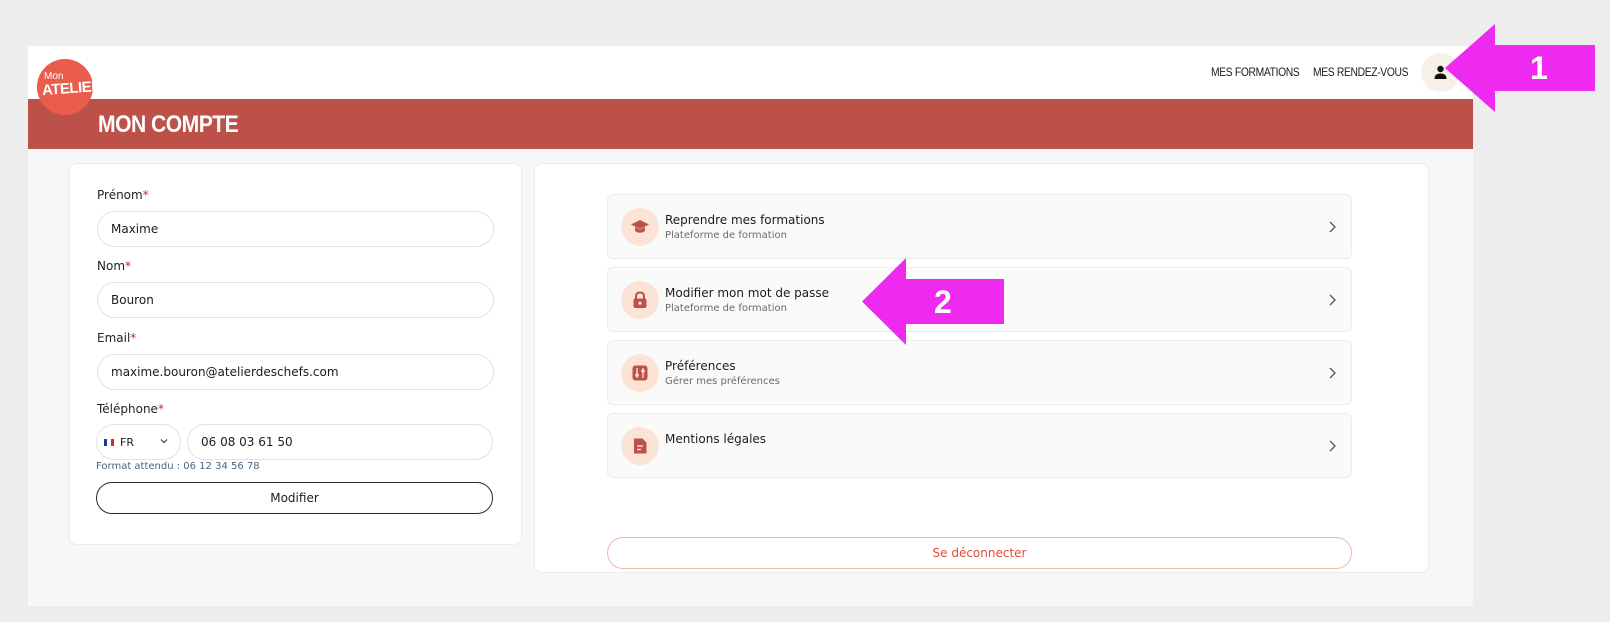 The image size is (1610, 622). What do you see at coordinates (127, 442) in the screenshot?
I see `country-code-value: FR` at bounding box center [127, 442].